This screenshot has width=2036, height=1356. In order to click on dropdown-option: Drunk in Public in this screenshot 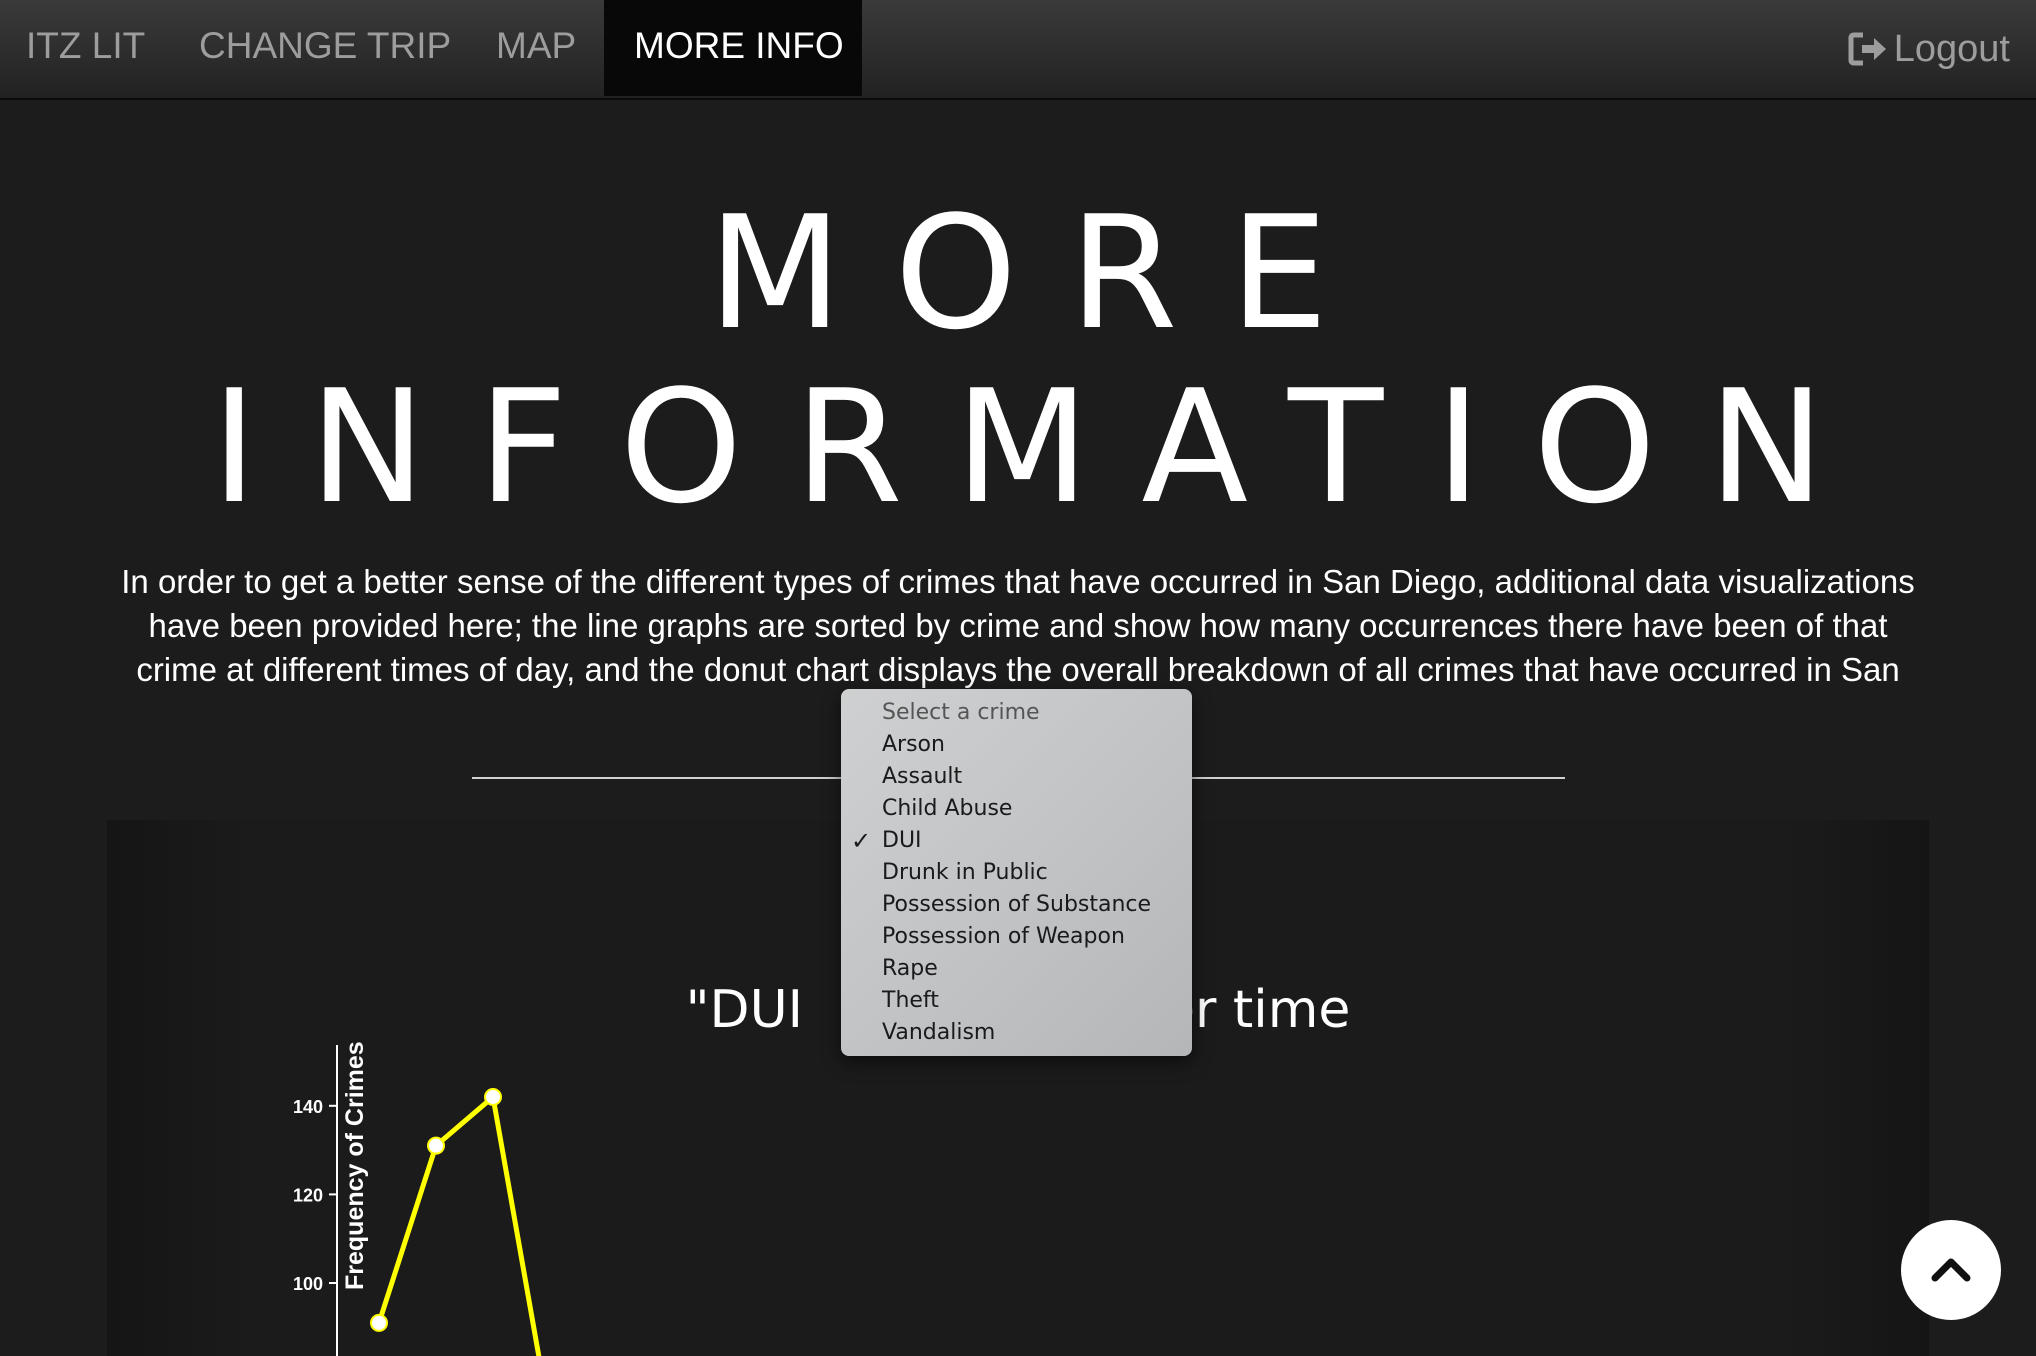, I will do `click(1016, 873)`.